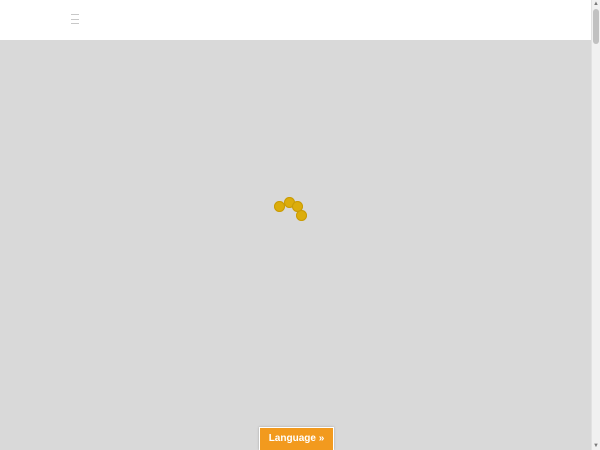 The image size is (600, 450). What do you see at coordinates (296, 438) in the screenshot?
I see `language-button: Language »` at bounding box center [296, 438].